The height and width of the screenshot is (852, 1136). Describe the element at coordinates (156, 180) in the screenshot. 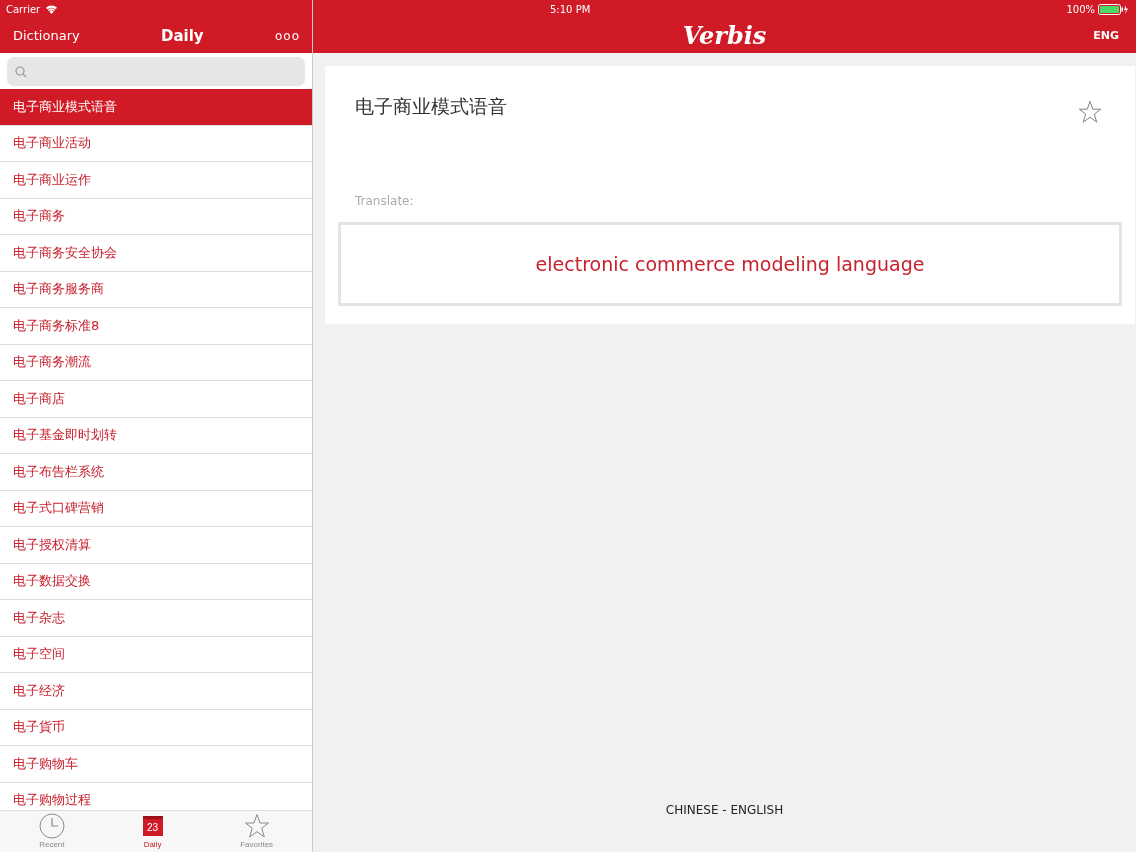

I see `list-item: 电子商业运作` at that location.